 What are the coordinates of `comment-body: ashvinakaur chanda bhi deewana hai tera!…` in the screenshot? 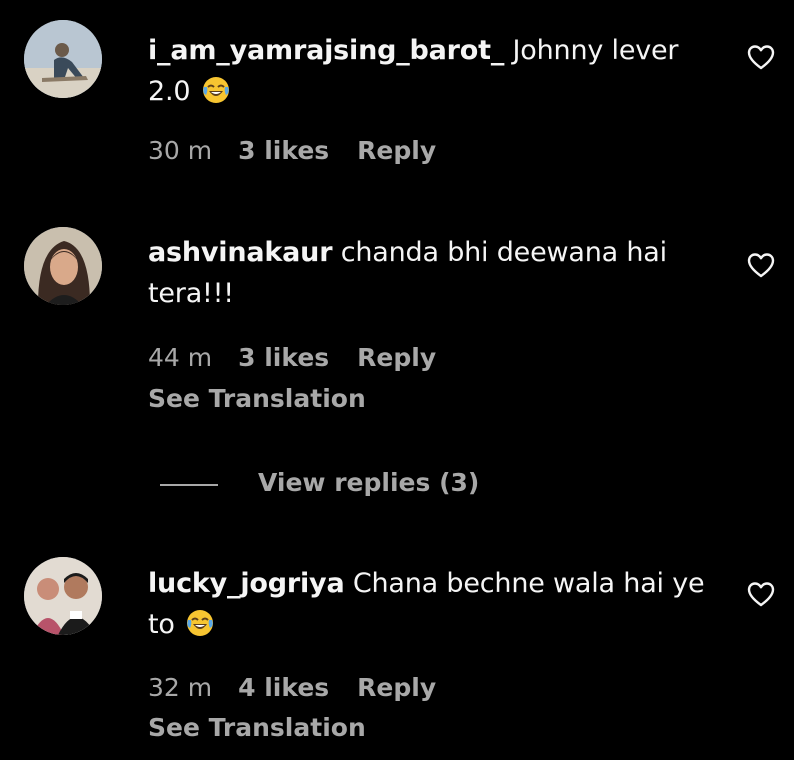 It's located at (428, 273).